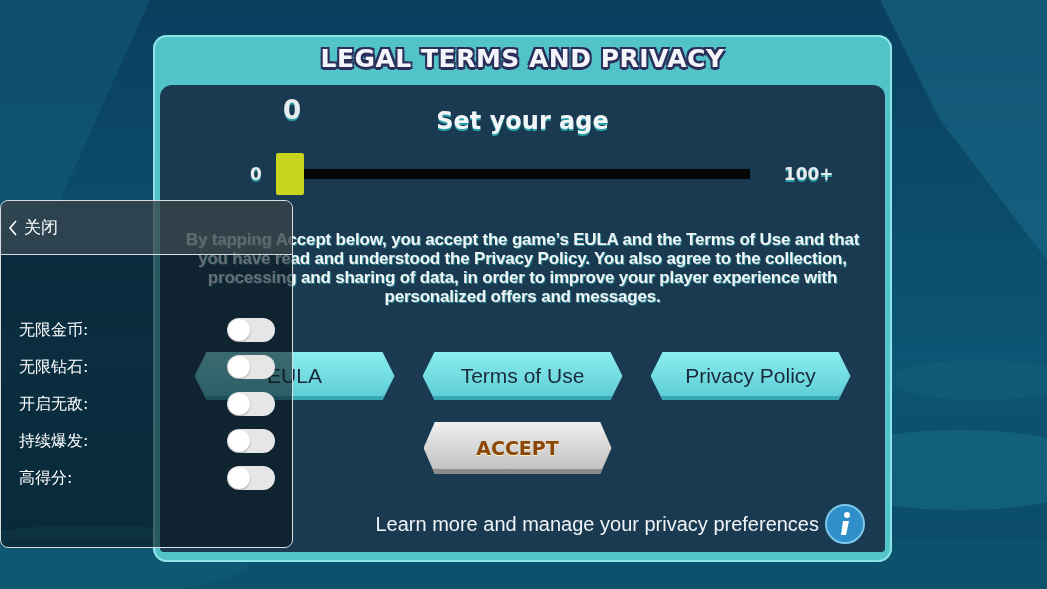 This screenshot has height=589, width=1047. Describe the element at coordinates (289, 174) in the screenshot. I see `slider-thumb` at that location.